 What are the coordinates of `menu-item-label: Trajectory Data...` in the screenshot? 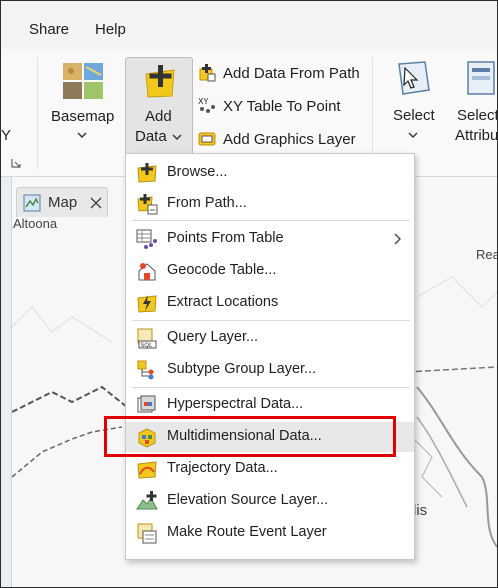 It's located at (222, 468).